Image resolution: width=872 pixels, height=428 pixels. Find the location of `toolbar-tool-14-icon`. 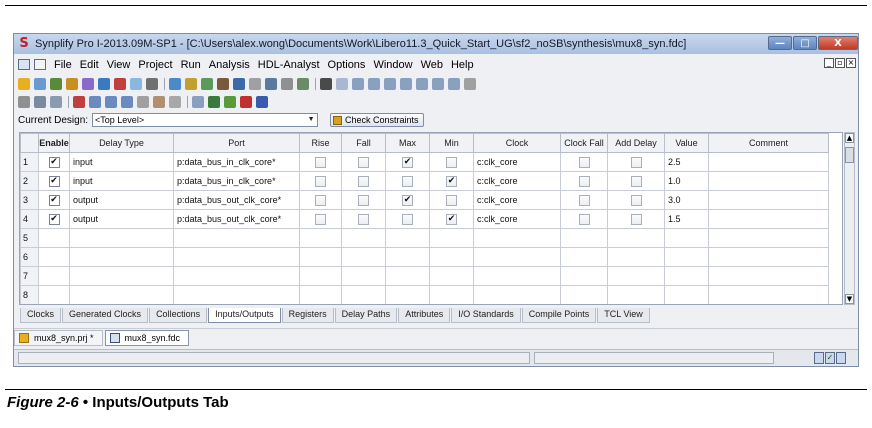

toolbar-tool-14-icon is located at coordinates (239, 84).